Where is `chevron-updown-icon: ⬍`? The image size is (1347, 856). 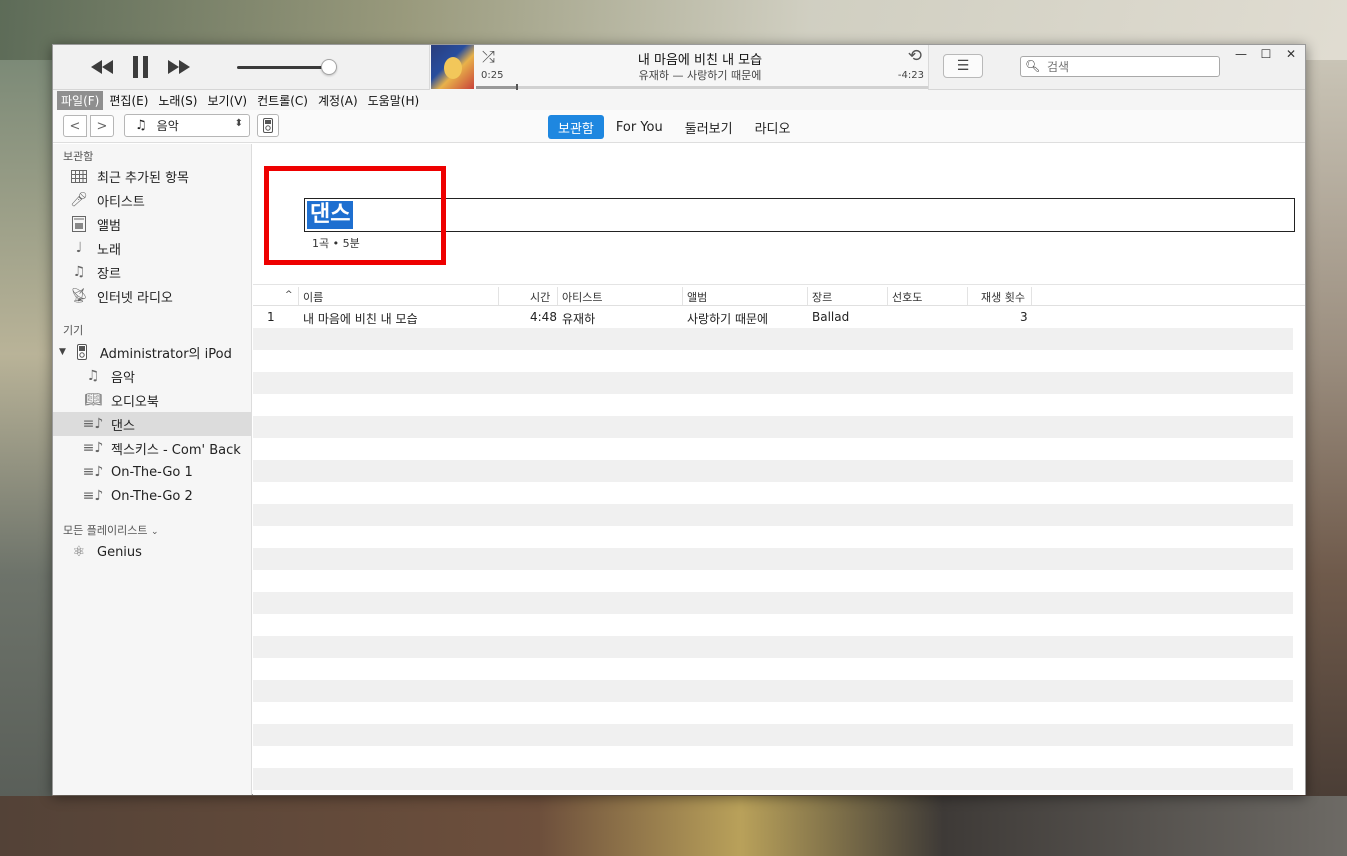
chevron-updown-icon: ⬍ is located at coordinates (238, 123).